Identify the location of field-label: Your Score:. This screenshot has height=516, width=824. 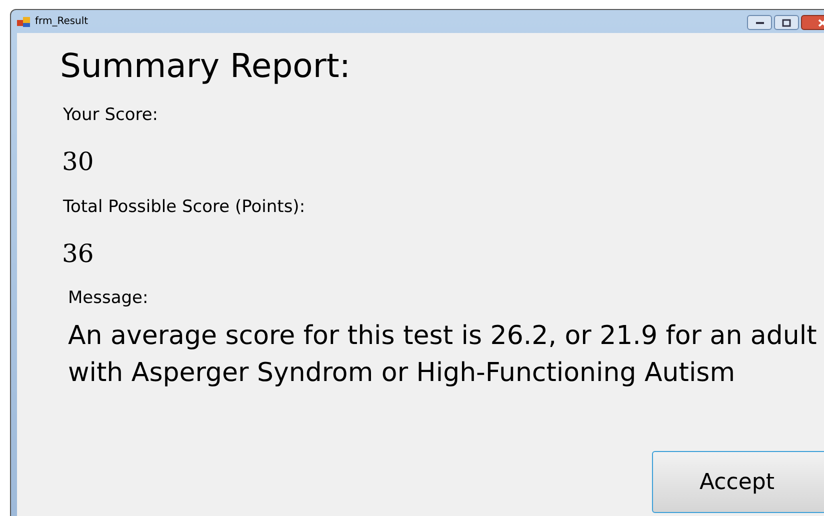
(110, 115).